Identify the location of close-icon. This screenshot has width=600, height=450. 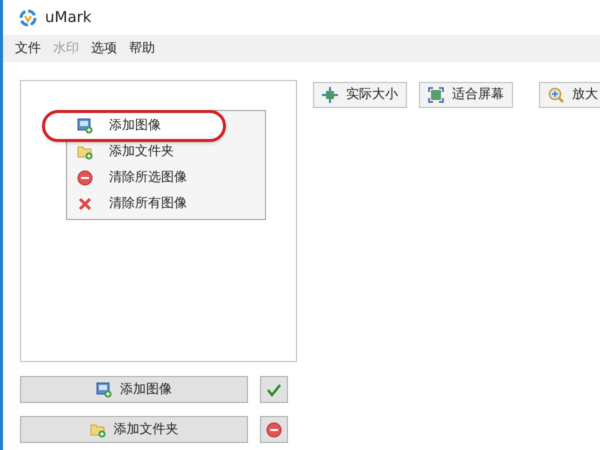
(85, 204).